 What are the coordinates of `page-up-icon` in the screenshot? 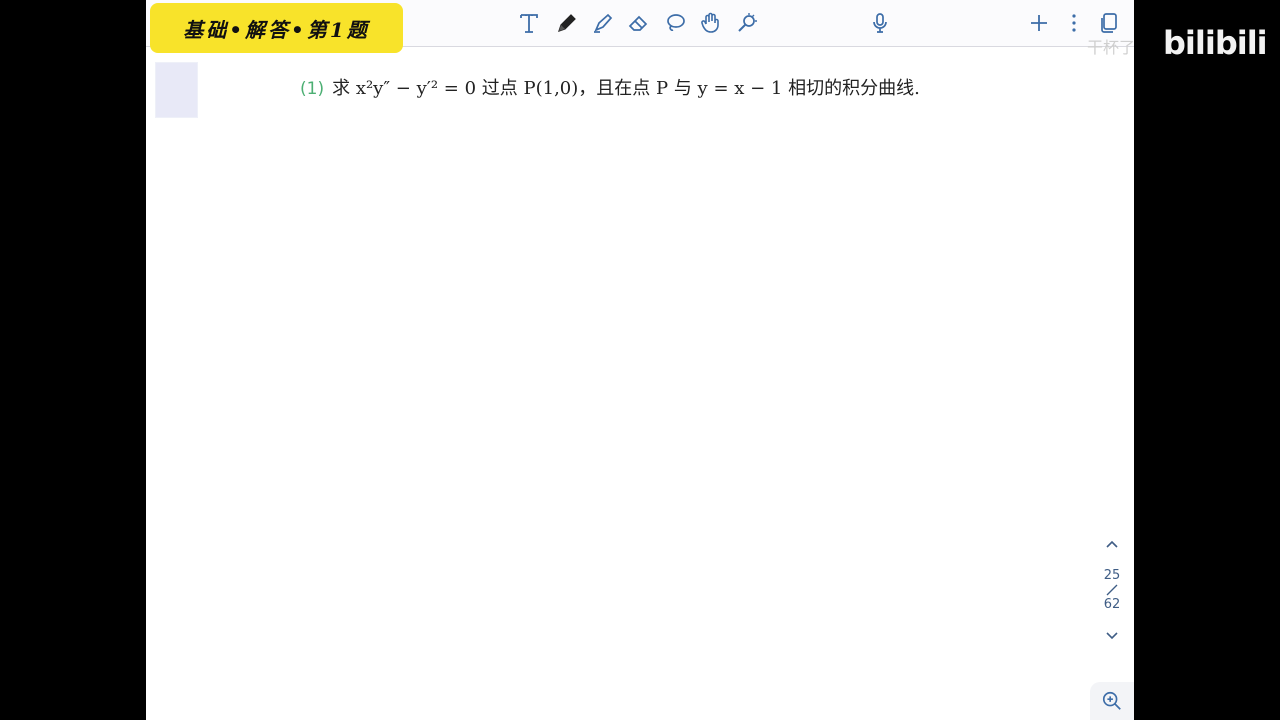 It's located at (1112, 545).